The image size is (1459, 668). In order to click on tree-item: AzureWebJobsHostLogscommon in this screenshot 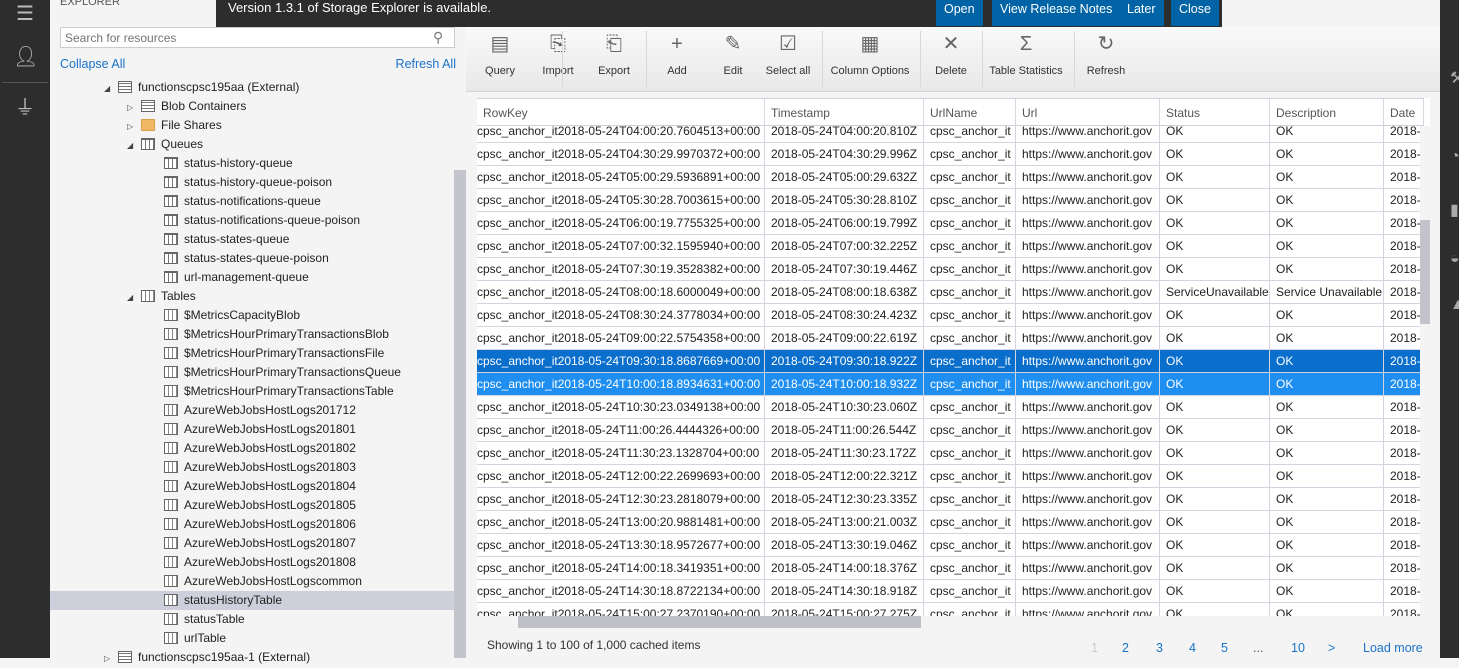, I will do `click(256, 581)`.